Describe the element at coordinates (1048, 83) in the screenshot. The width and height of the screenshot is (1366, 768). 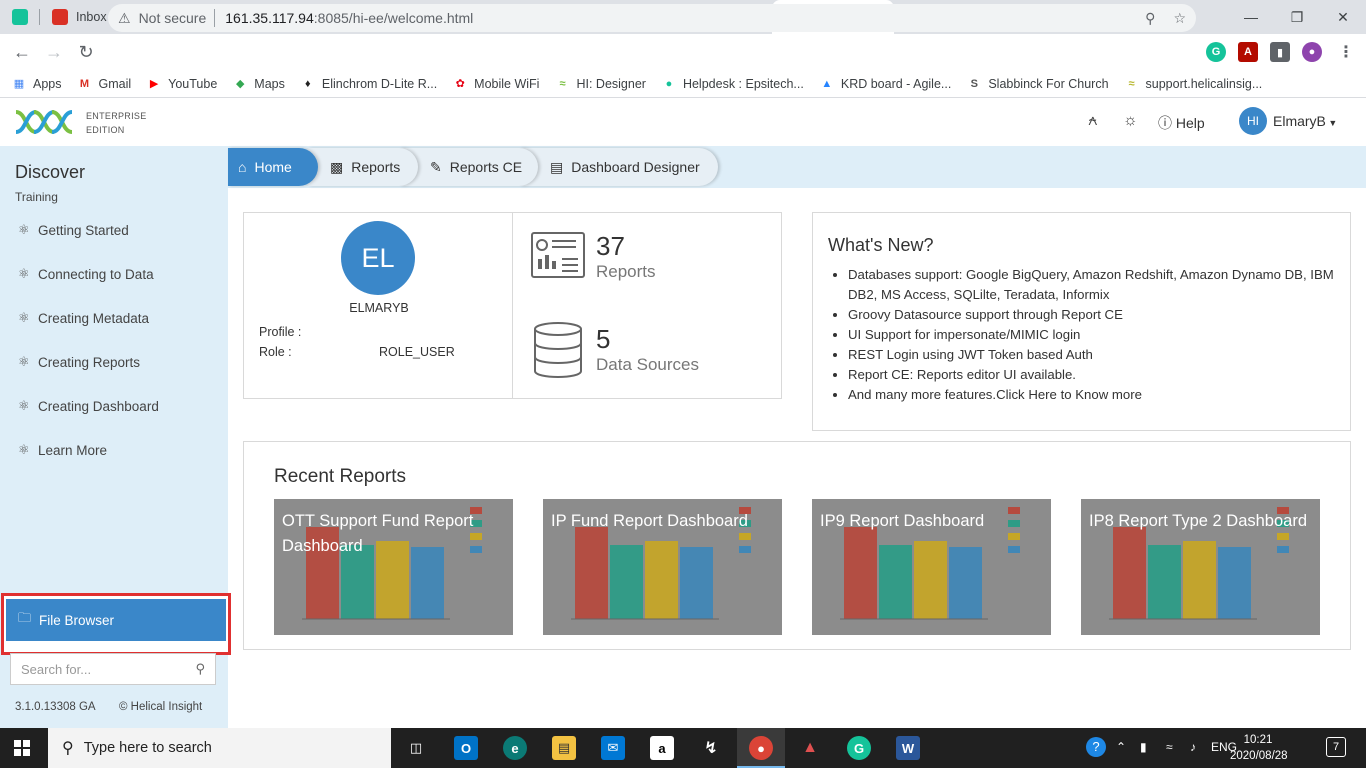
I see `bookmark-label: Slabbinck For Church` at that location.